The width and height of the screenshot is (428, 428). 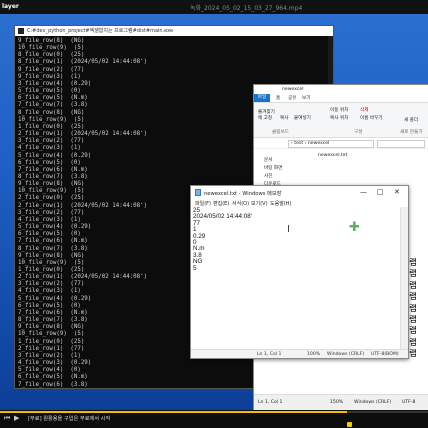 What do you see at coordinates (269, 354) in the screenshot?
I see `status-position: Ln 1, Col 1` at bounding box center [269, 354].